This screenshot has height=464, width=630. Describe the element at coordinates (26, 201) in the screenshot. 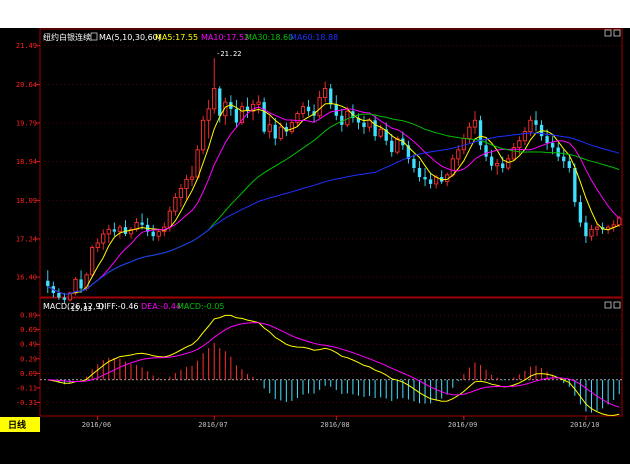

I see `y-tick-label: 18.09` at that location.